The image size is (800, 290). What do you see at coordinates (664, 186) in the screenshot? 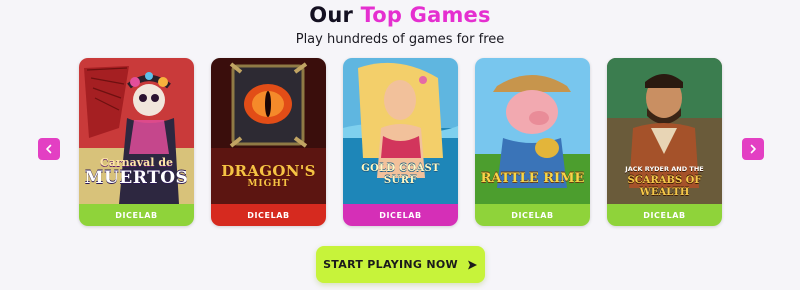
I see `game-title-line2: SCARABS OF WEALTH` at bounding box center [664, 186].